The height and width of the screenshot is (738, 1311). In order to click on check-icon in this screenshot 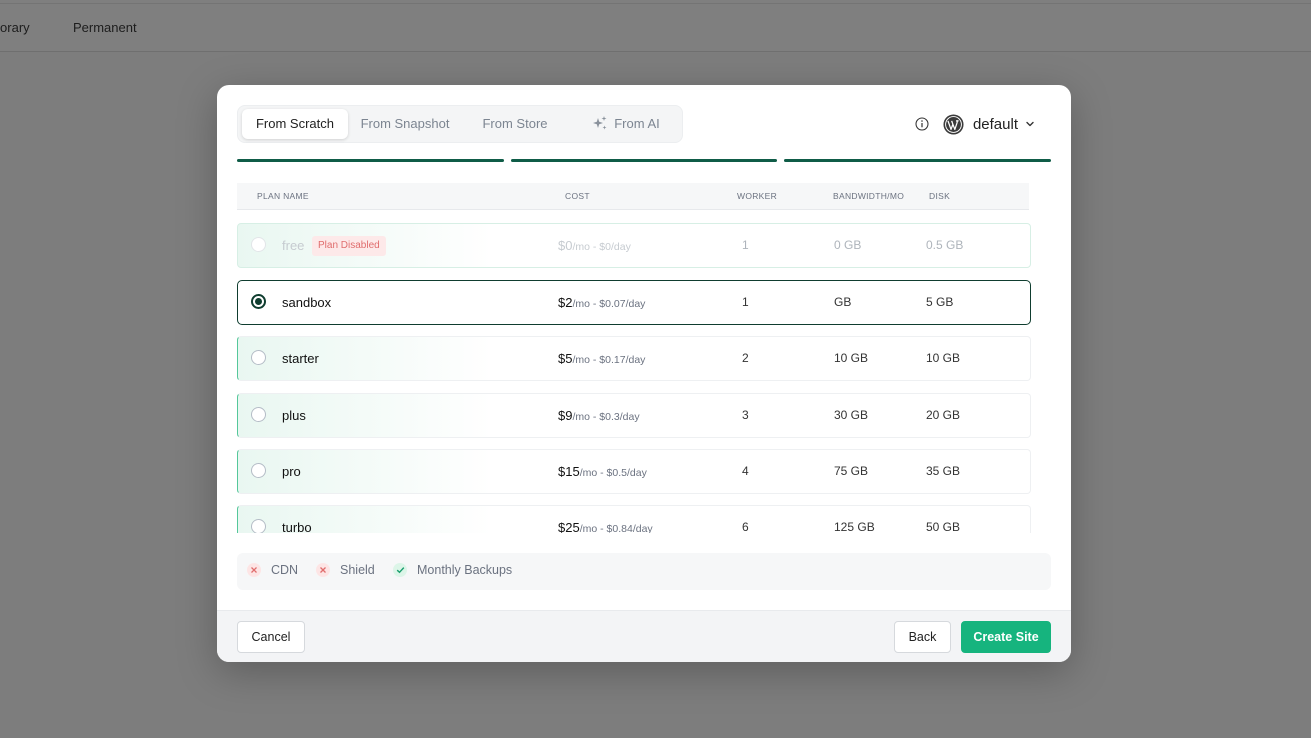, I will do `click(400, 570)`.